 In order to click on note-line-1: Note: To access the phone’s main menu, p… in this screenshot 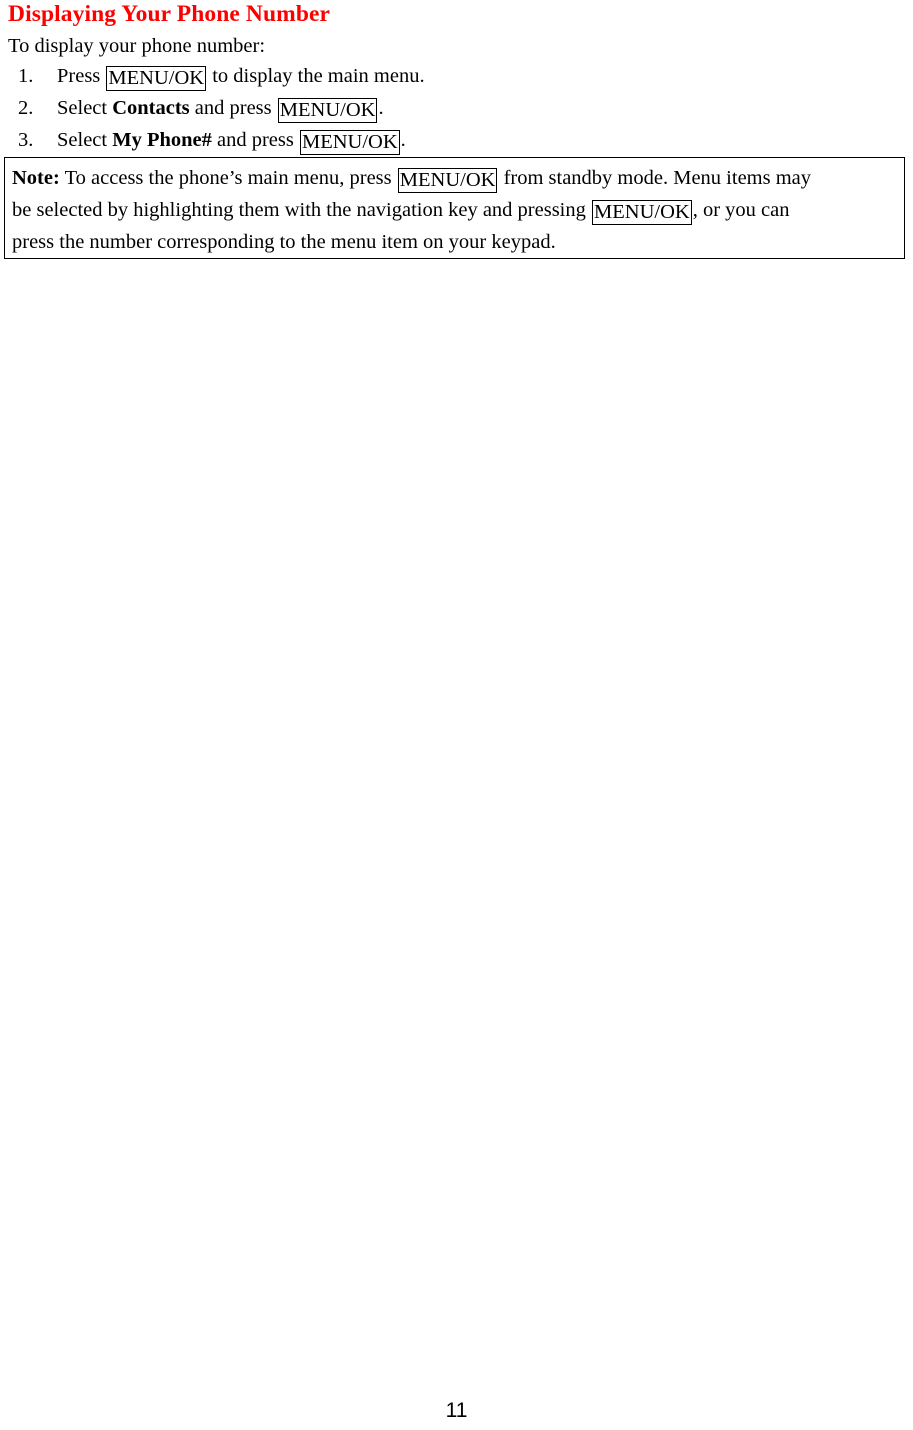, I will do `click(454, 178)`.